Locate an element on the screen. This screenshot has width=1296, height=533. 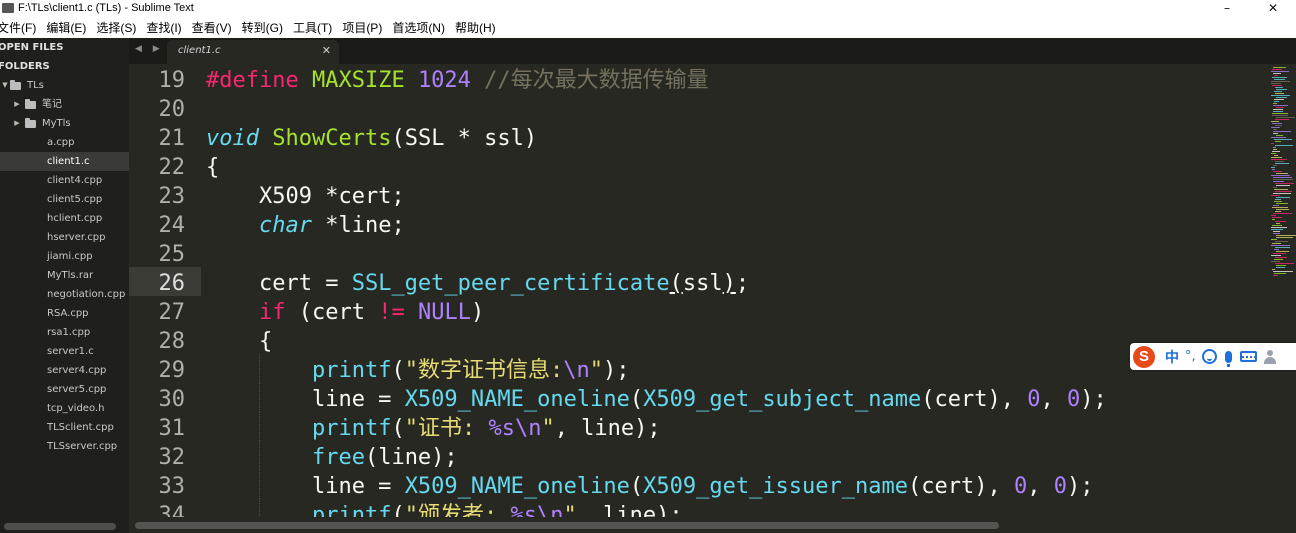
line-number: 23 is located at coordinates (172, 196).